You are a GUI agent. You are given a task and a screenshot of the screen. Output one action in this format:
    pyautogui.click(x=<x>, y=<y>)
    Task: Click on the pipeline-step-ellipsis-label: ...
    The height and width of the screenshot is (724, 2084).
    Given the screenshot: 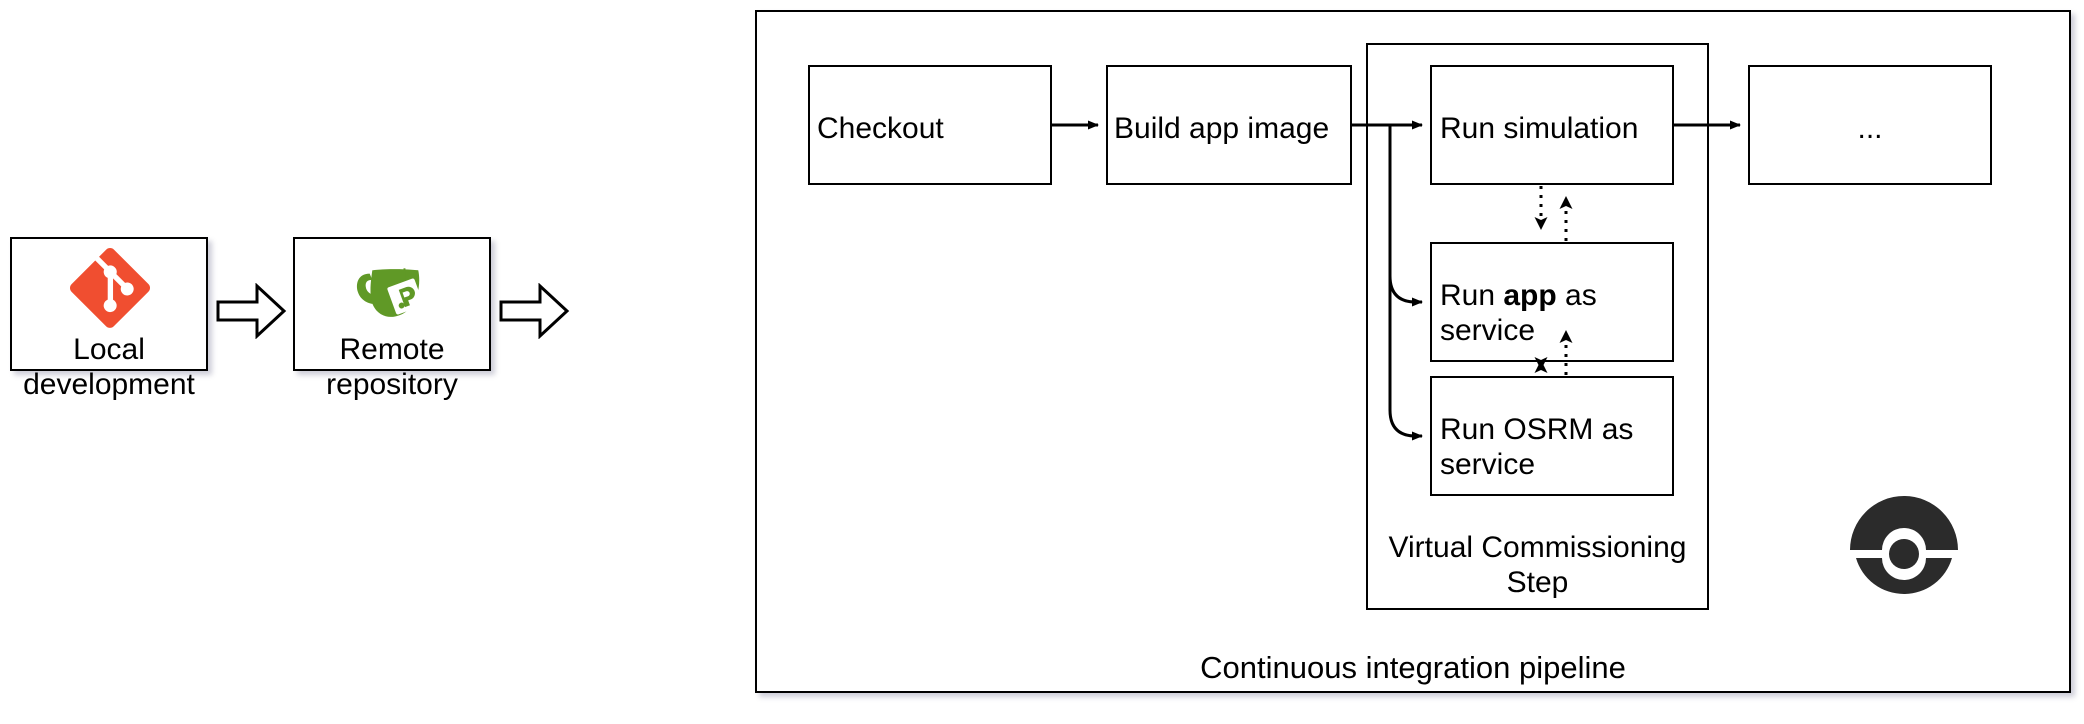 What is the action you would take?
    pyautogui.click(x=1870, y=128)
    